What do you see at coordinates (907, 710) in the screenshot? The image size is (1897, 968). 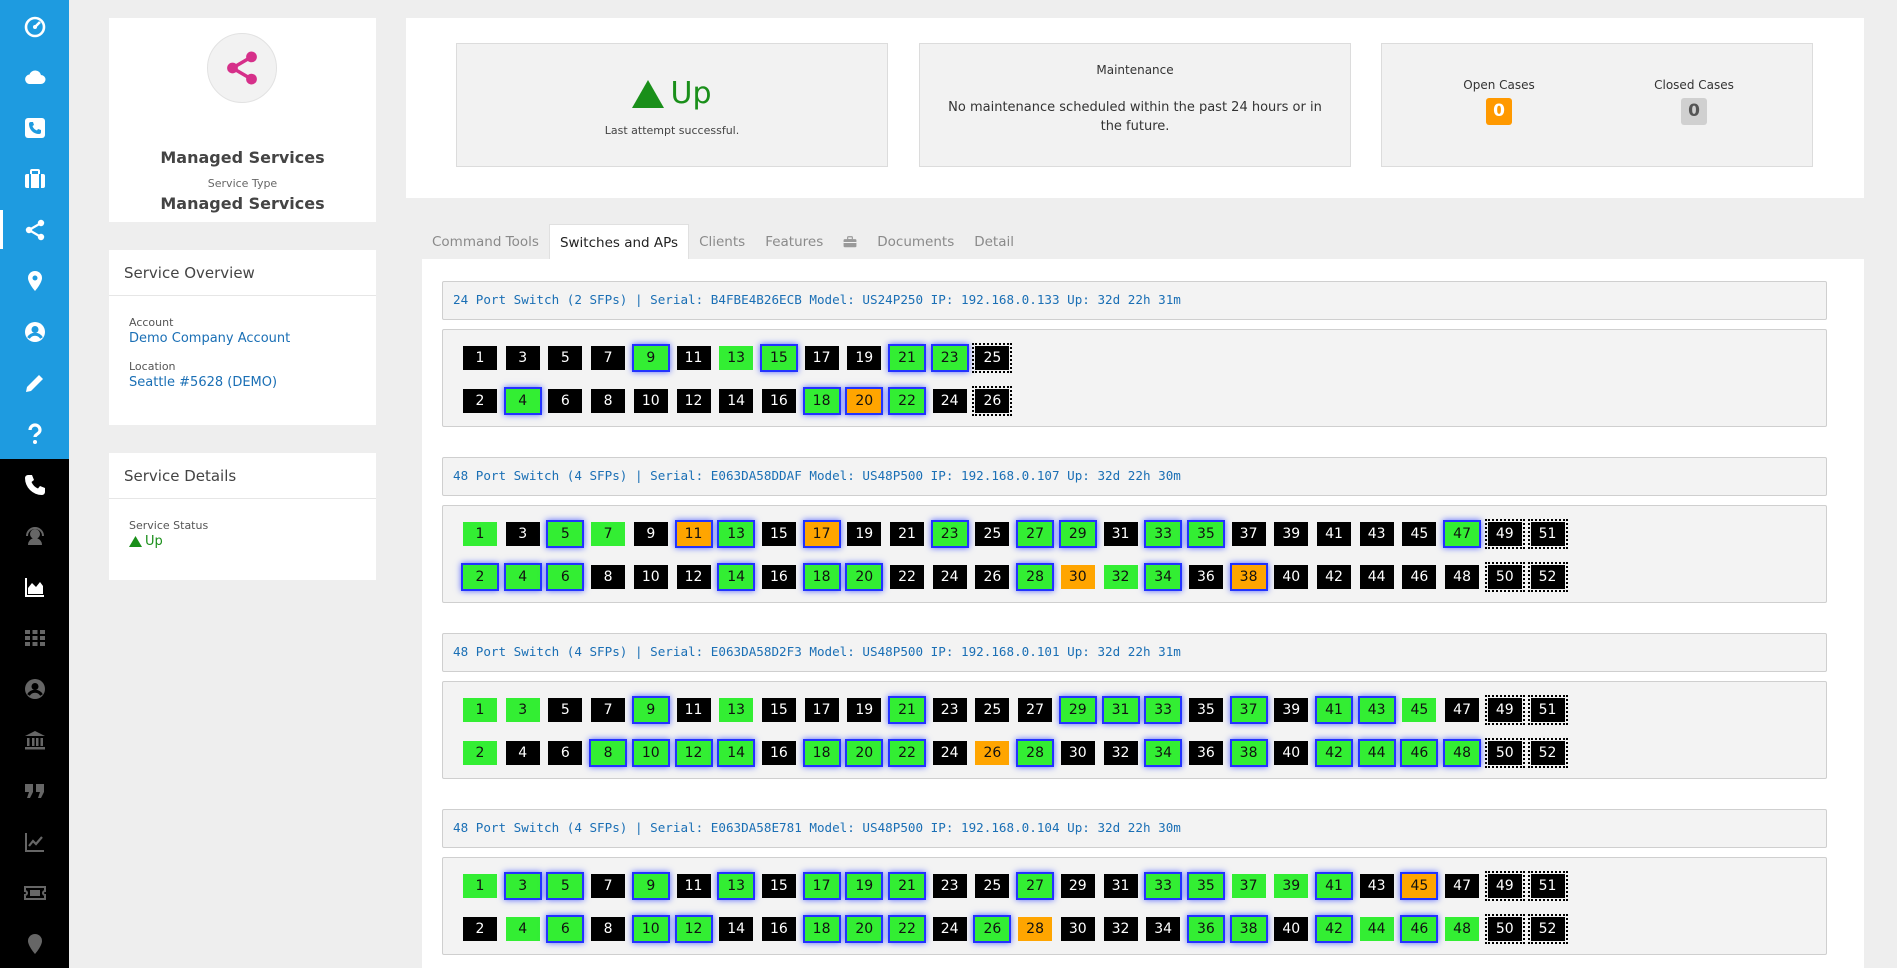 I see `port-21: 21` at bounding box center [907, 710].